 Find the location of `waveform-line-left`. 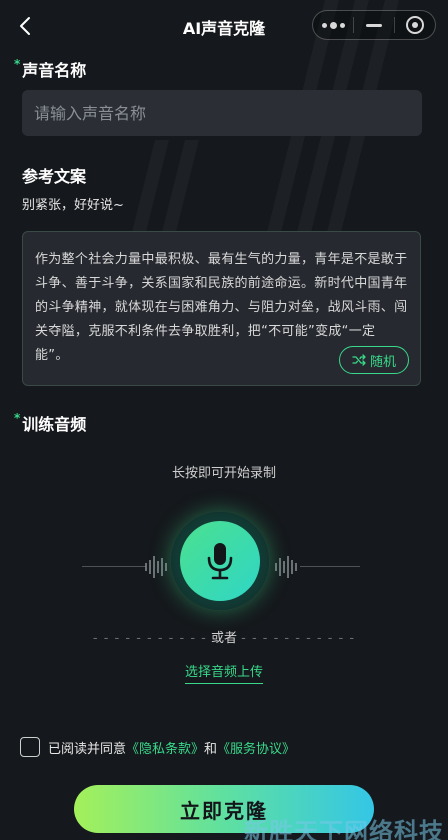

waveform-line-left is located at coordinates (114, 566).